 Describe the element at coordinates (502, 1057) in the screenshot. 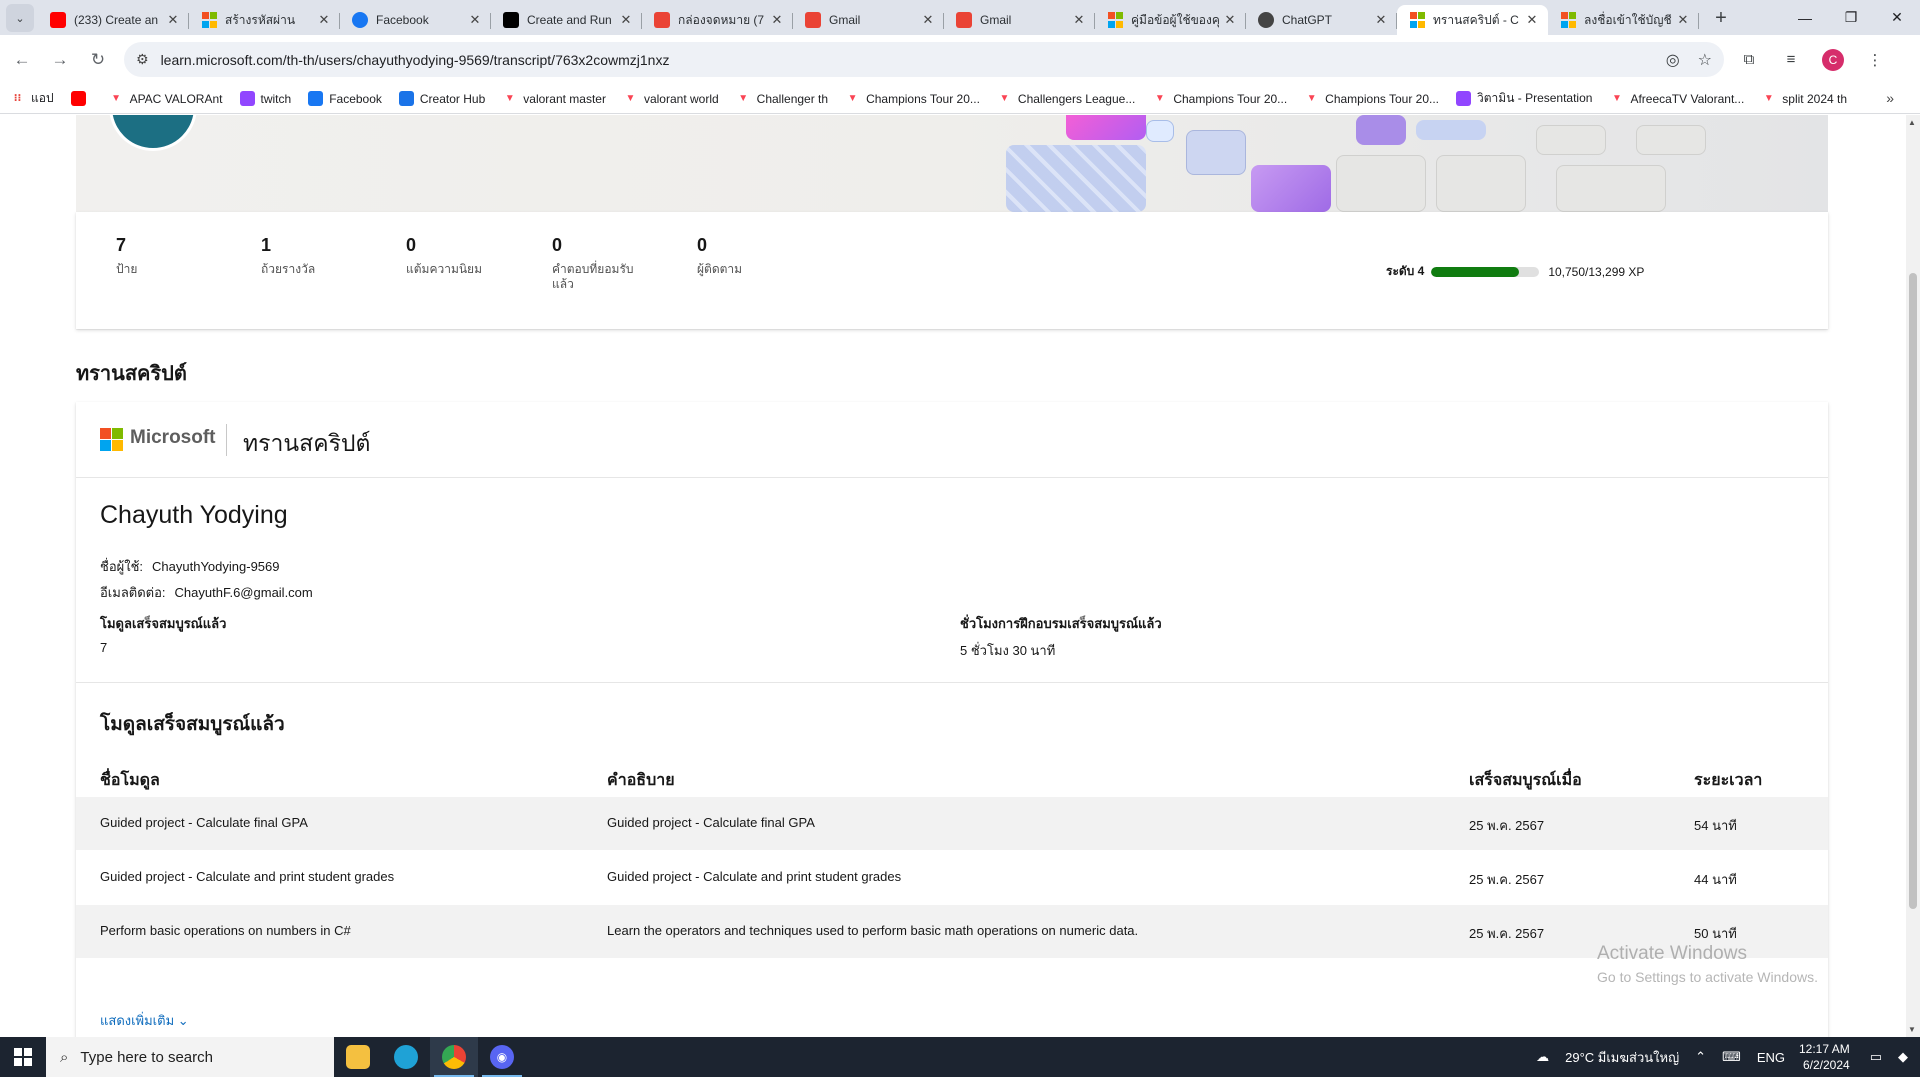

I see `taskbar-discord: ◉` at that location.